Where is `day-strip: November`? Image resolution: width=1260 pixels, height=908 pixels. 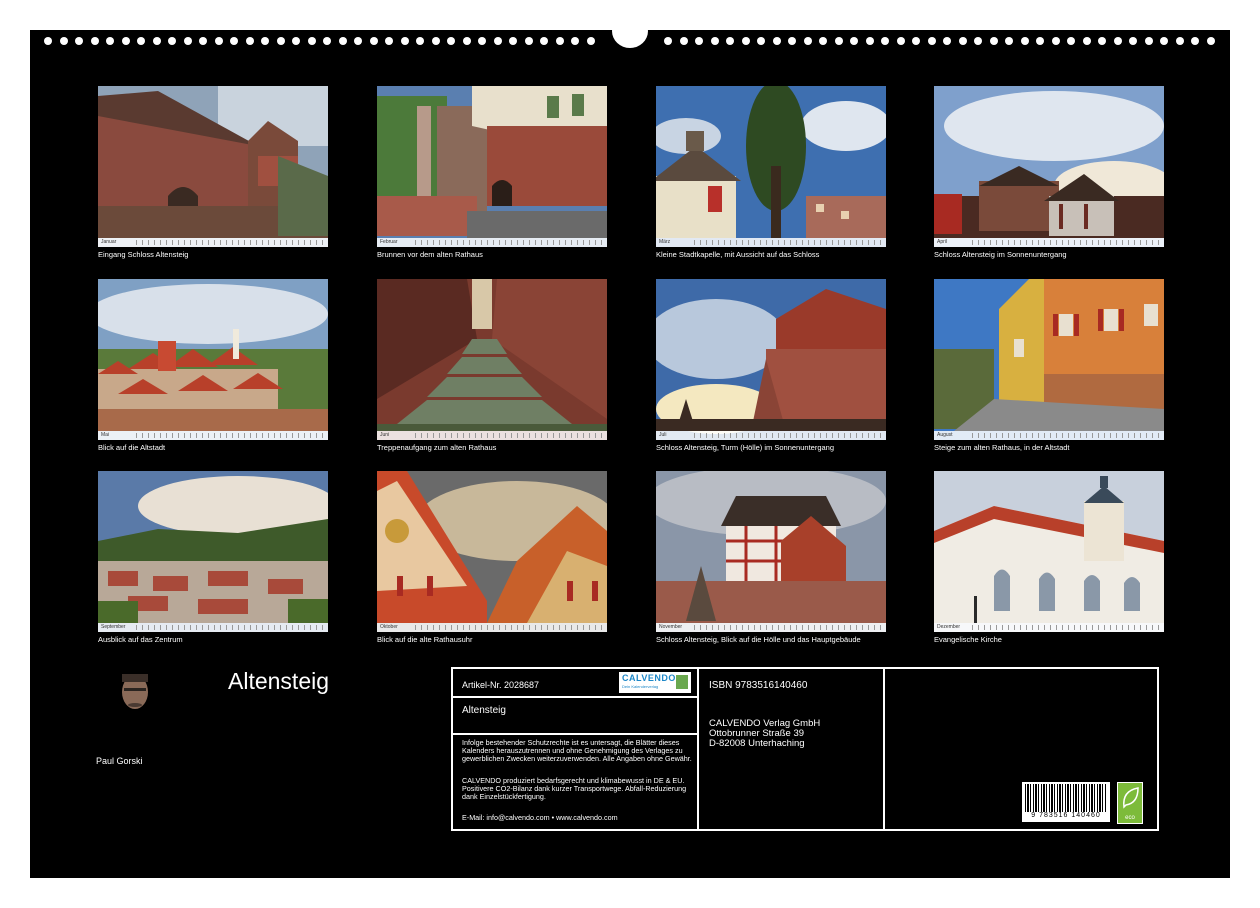
day-strip: November is located at coordinates (771, 627).